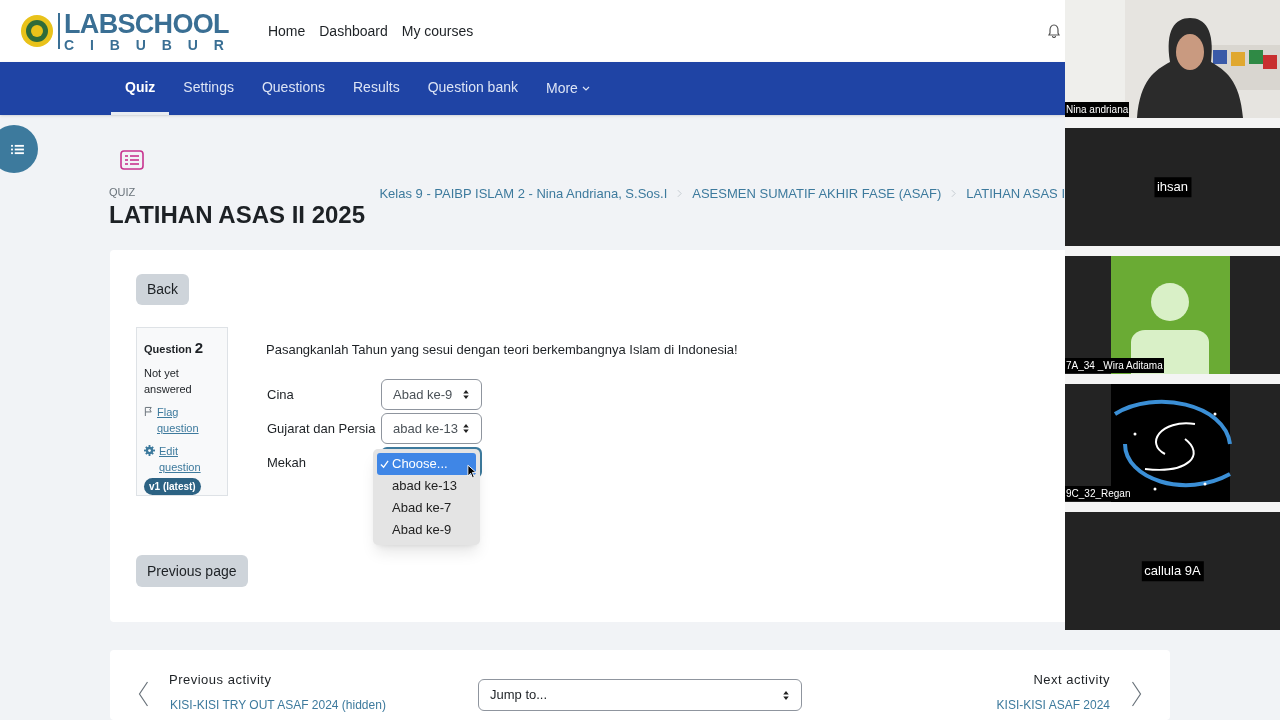 The height and width of the screenshot is (720, 1280). I want to click on page-kind-label: QUIZ, so click(123, 192).